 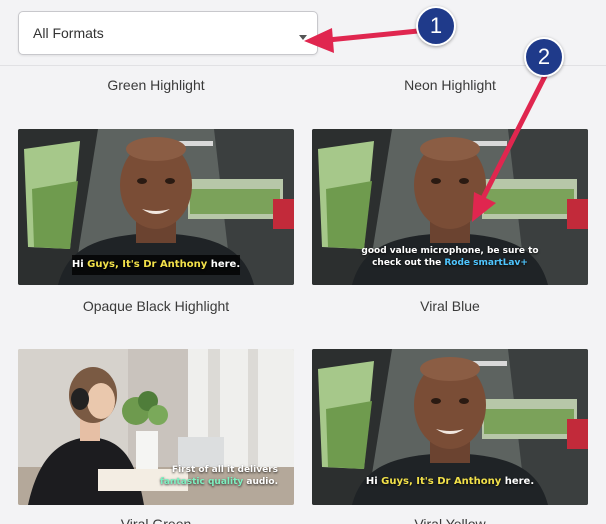 I want to click on step-badge-1: 1, so click(x=436, y=26).